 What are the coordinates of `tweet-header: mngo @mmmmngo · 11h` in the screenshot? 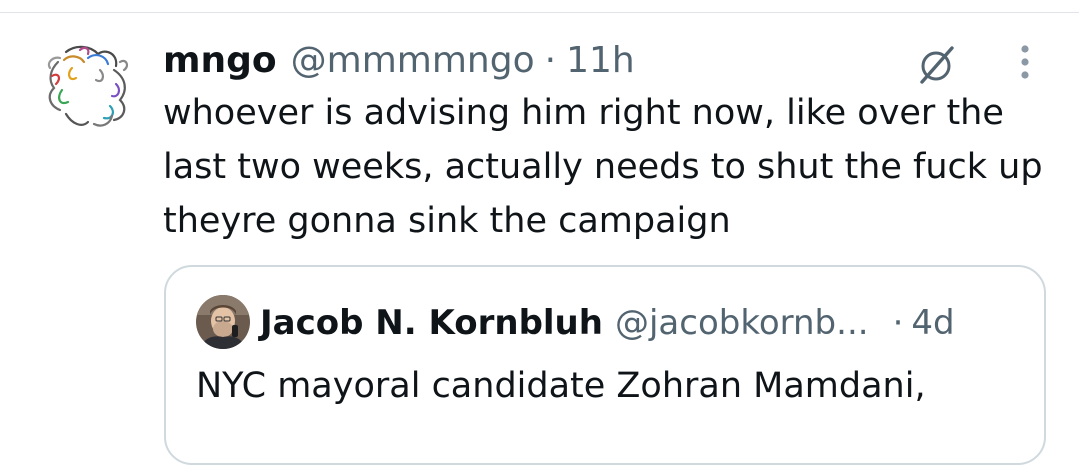 It's located at (399, 60).